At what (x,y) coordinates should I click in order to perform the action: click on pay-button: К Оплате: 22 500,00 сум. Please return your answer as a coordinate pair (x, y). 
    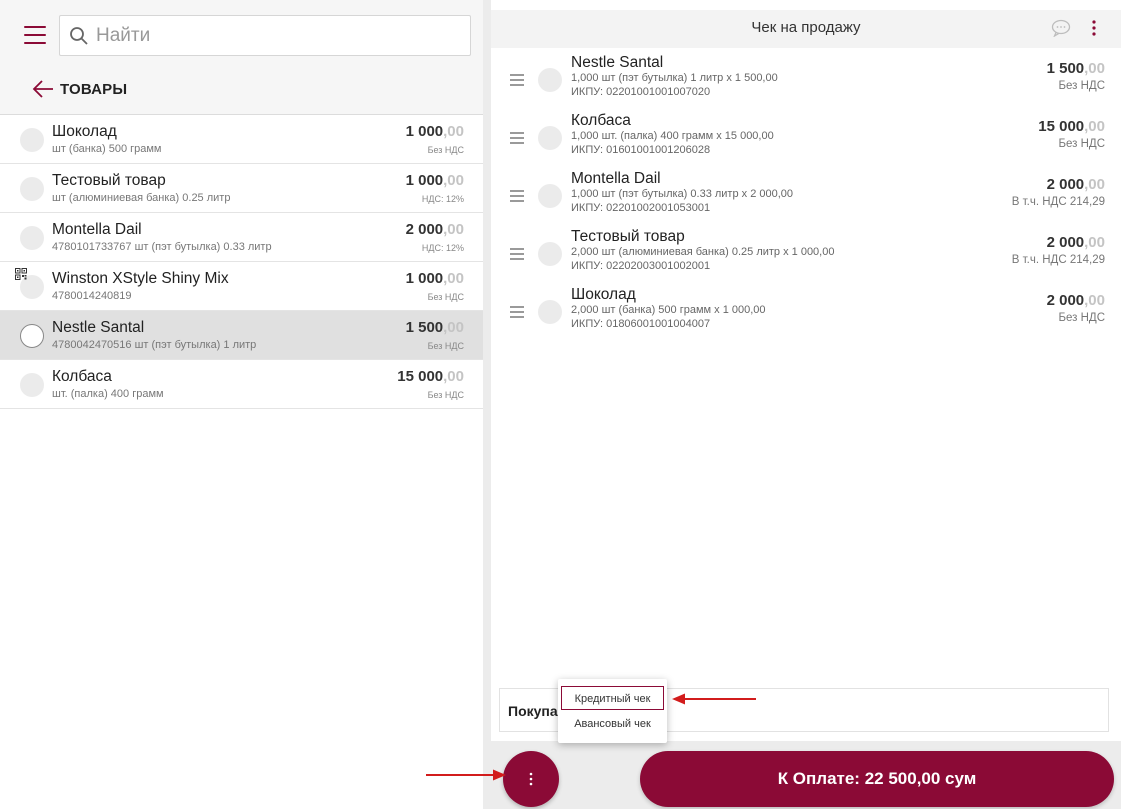
    Looking at the image, I should click on (877, 779).